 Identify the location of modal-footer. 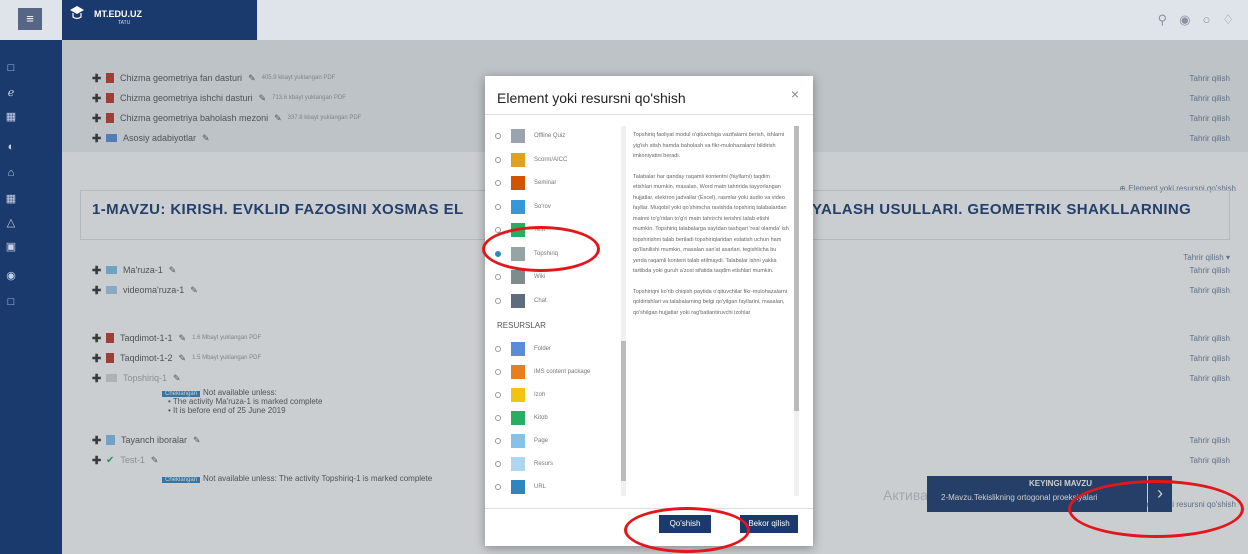
(649, 508).